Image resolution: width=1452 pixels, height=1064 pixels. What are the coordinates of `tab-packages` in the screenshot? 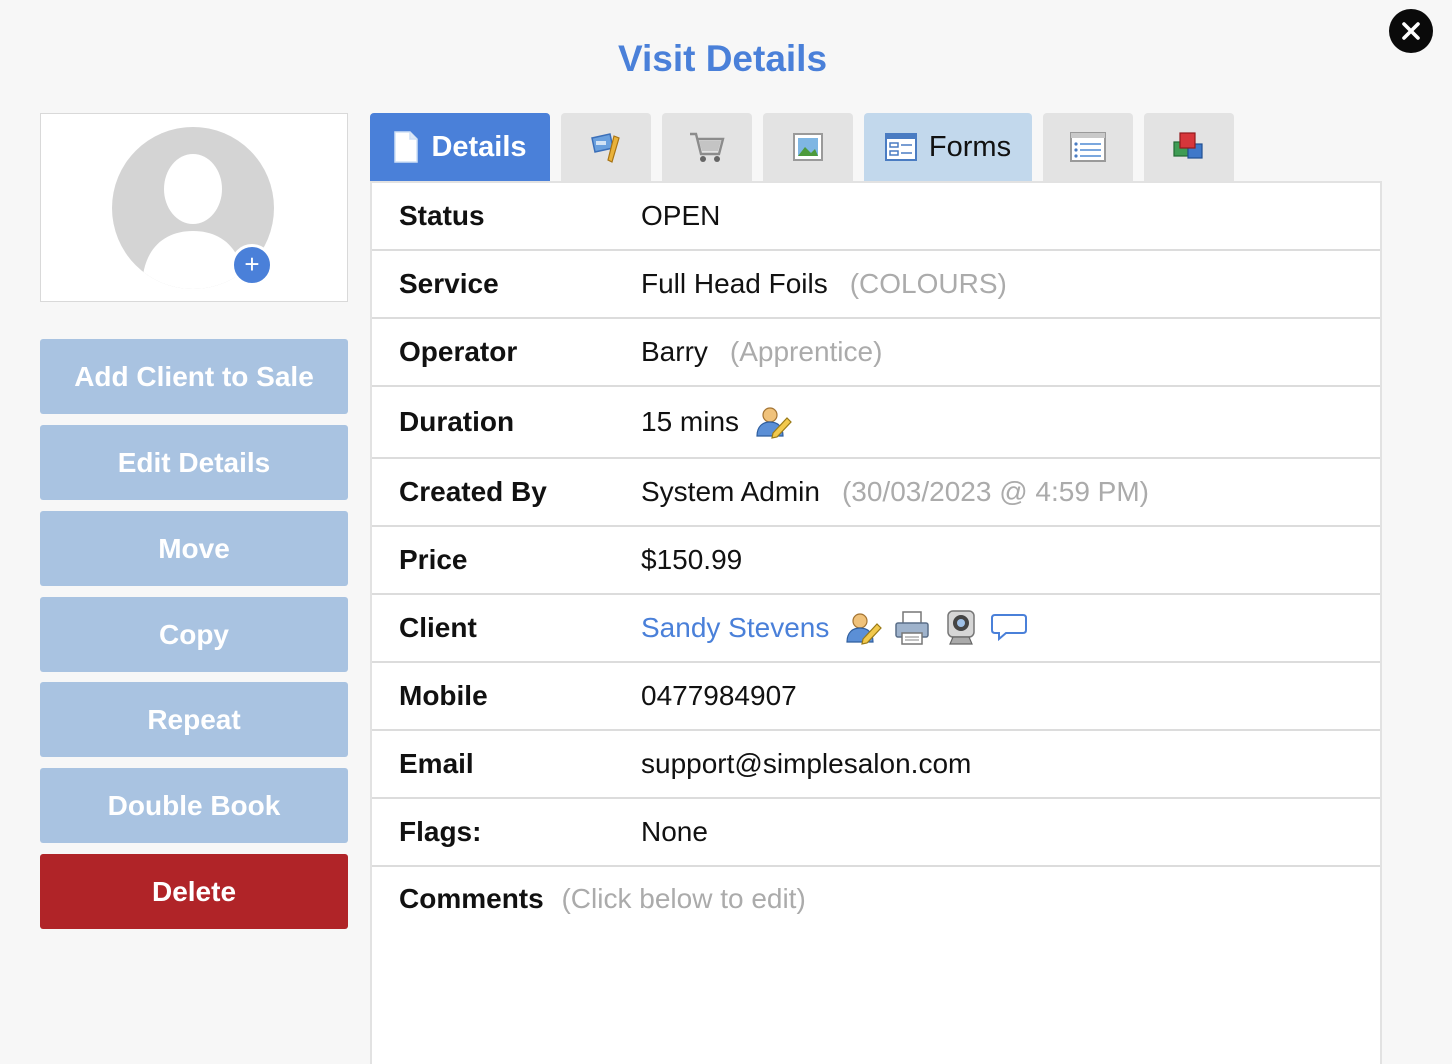 It's located at (1189, 147).